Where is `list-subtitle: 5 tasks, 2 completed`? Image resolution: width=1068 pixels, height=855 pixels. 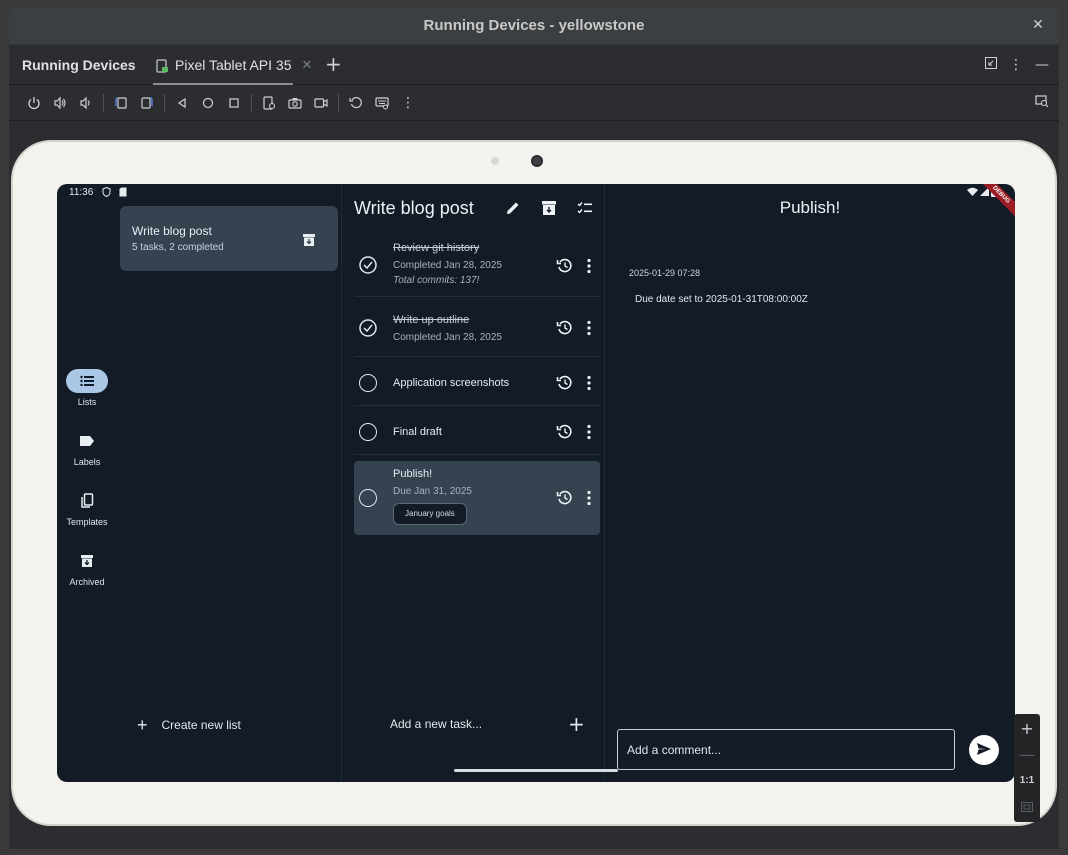
list-subtitle: 5 tasks, 2 completed is located at coordinates (178, 247).